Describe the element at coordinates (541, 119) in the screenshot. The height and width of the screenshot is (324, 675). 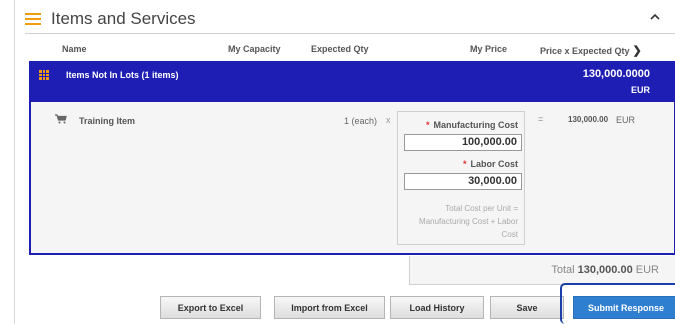
I see `item-equals-sign: =` at that location.